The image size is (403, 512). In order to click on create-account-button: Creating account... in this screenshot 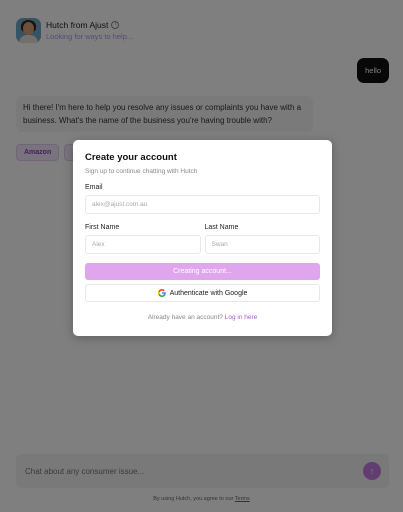, I will do `click(202, 271)`.